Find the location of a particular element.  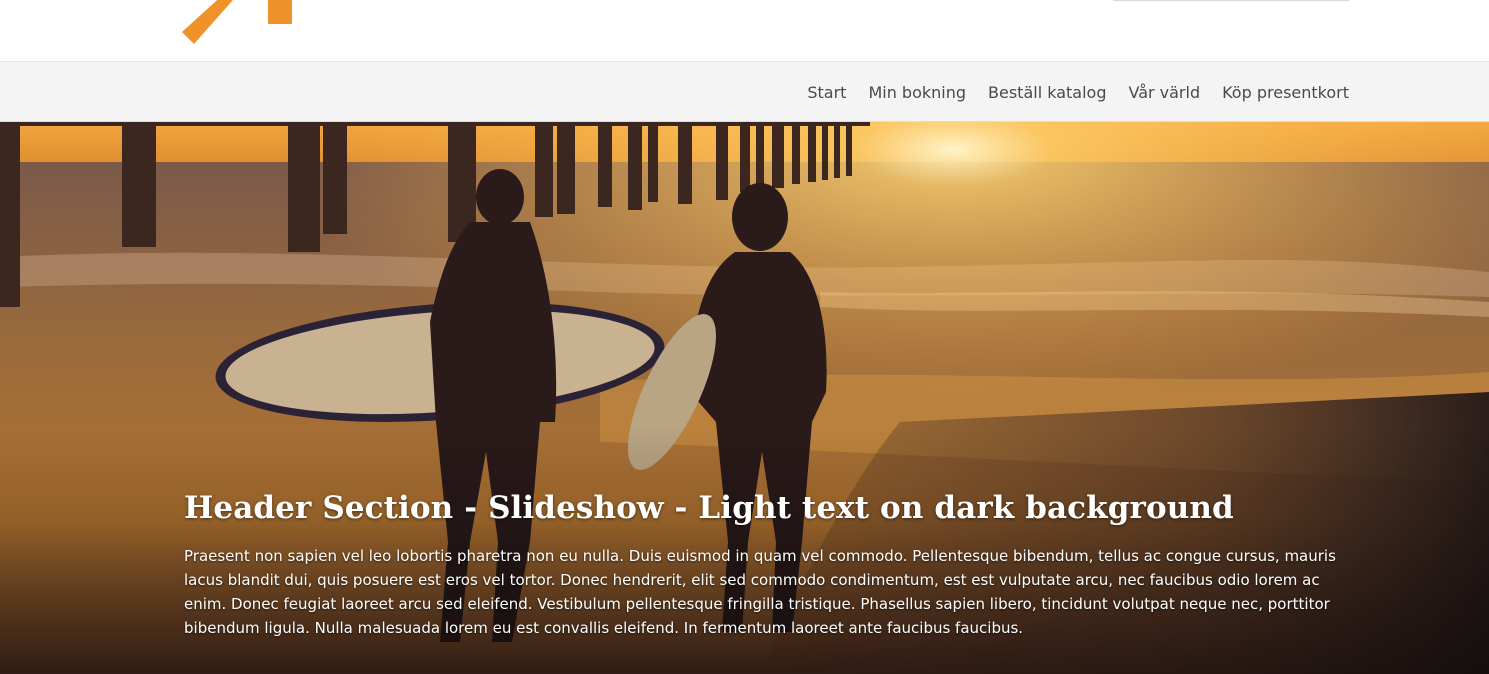

nav-item-var-varld: Vår värld is located at coordinates (1164, 92).